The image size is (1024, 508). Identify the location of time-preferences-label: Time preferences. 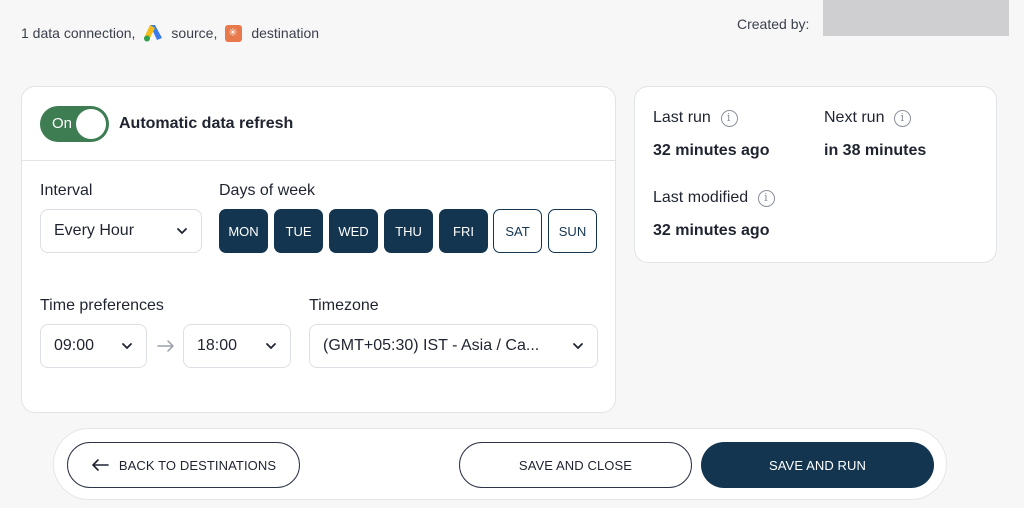
(102, 305).